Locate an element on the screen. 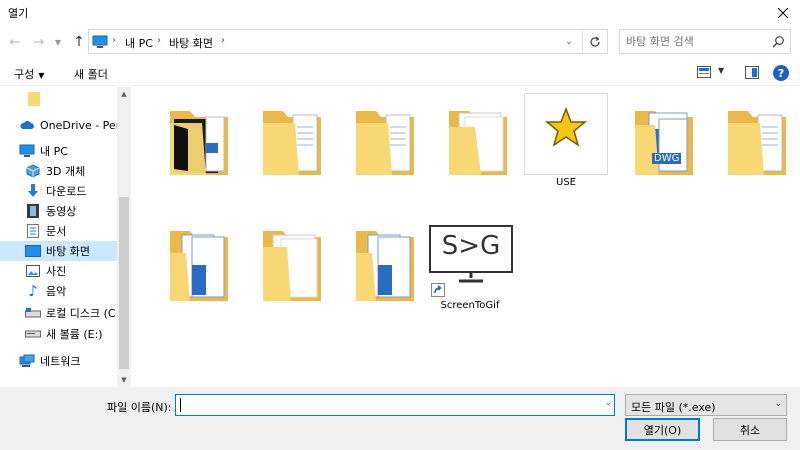 The height and width of the screenshot is (450, 800). picture-icon is located at coordinates (33, 271).